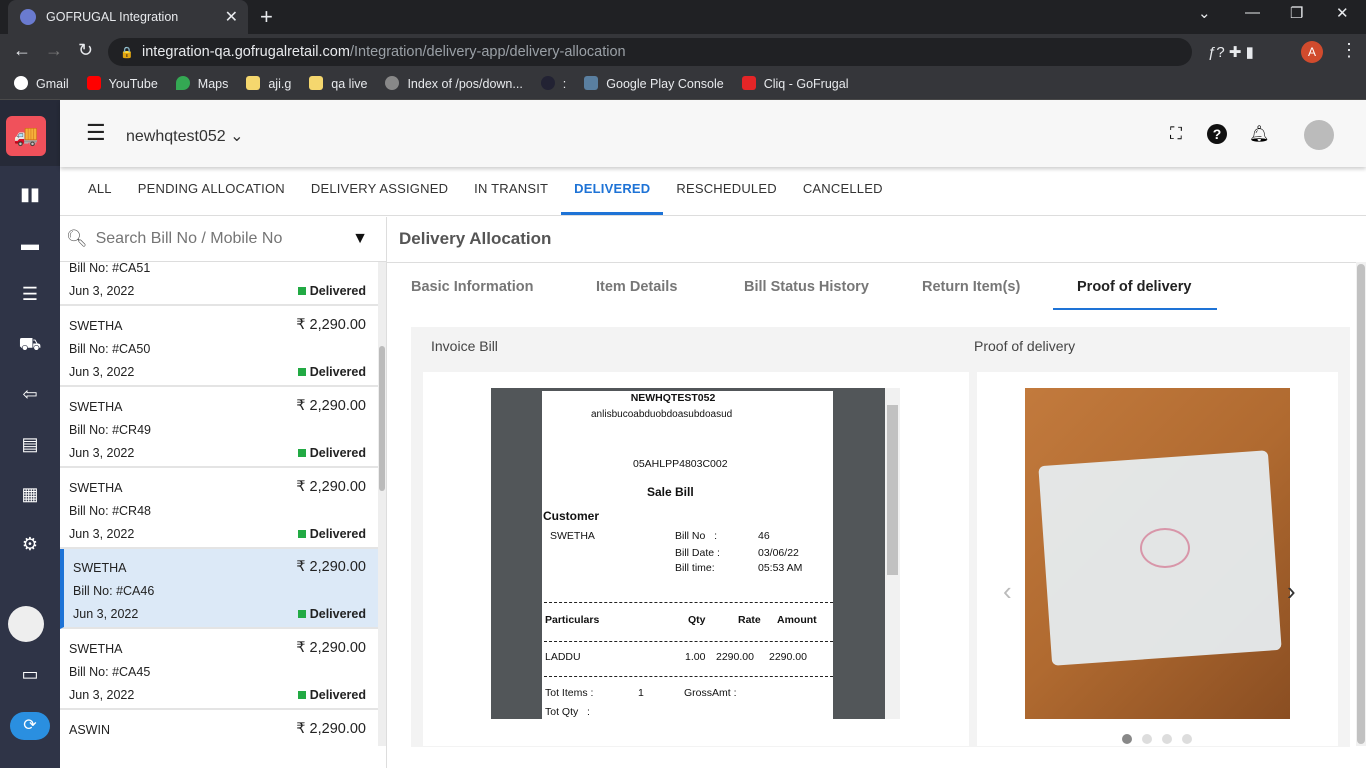 The height and width of the screenshot is (768, 1366). Describe the element at coordinates (1217, 134) in the screenshot. I see `help-icon: ?` at that location.